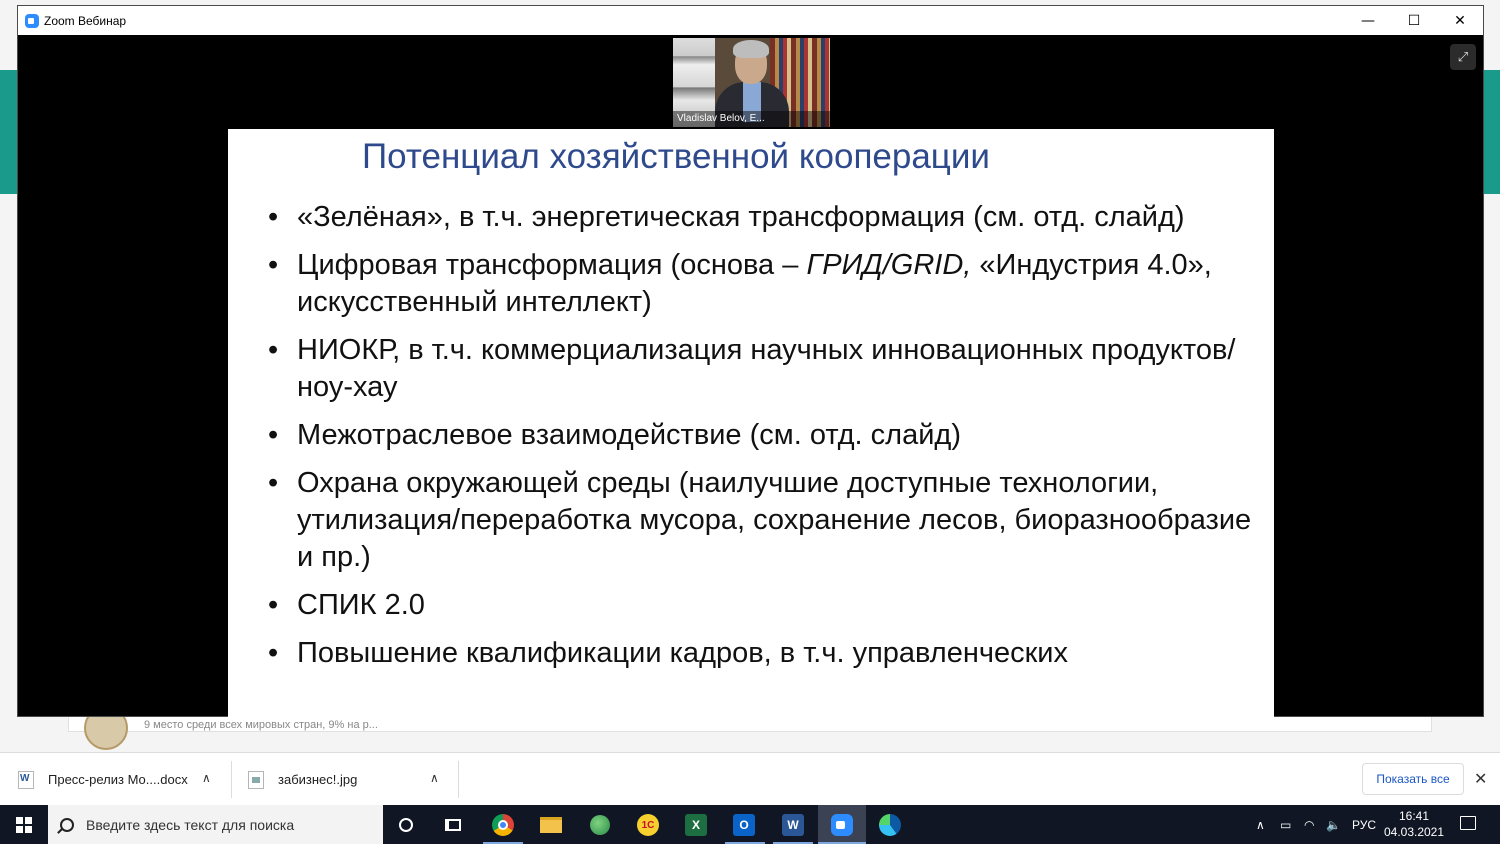 The width and height of the screenshot is (1500, 844). What do you see at coordinates (503, 825) in the screenshot?
I see `chrome-icon` at bounding box center [503, 825].